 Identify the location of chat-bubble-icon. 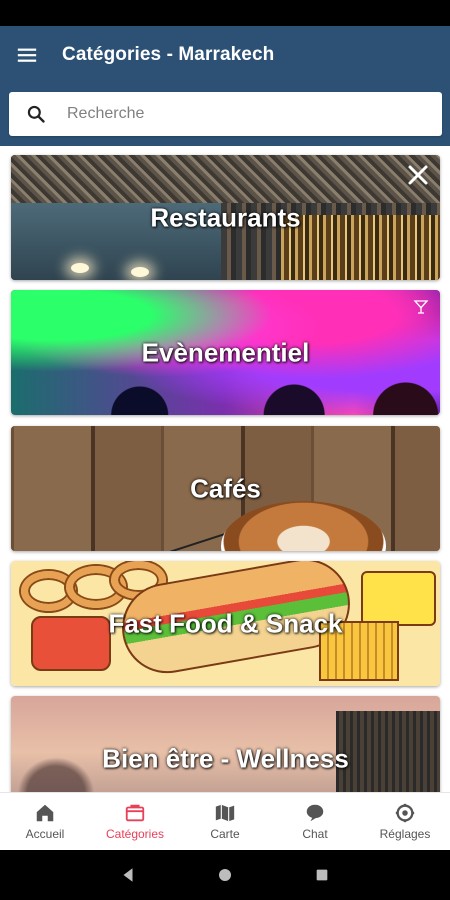
(315, 813).